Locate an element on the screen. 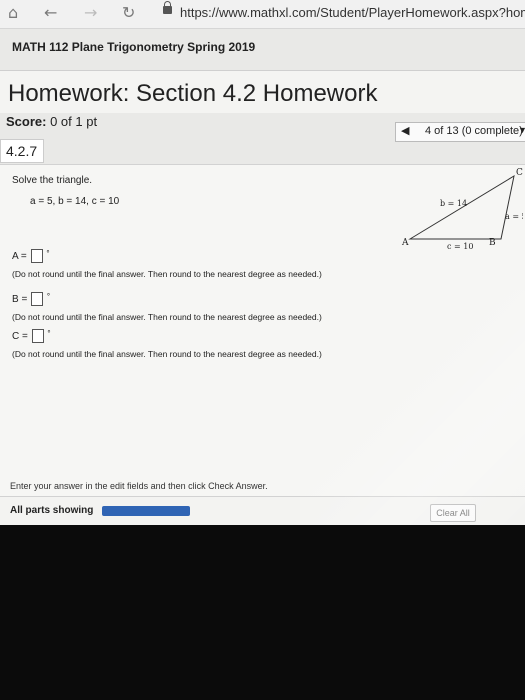  dropdown-triangle-icon: ▼ is located at coordinates (521, 130).